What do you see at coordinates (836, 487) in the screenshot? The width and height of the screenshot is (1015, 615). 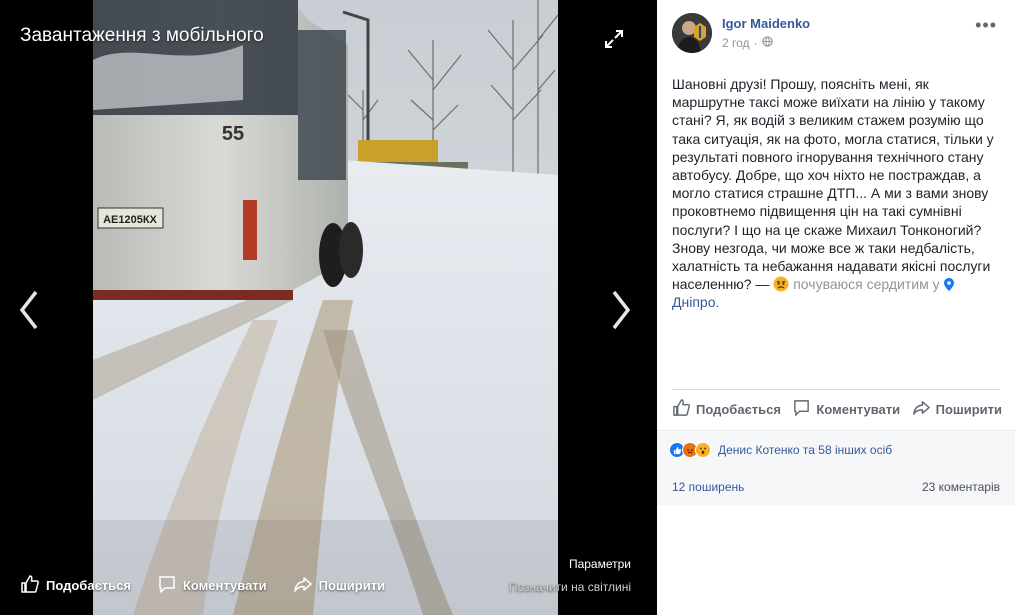 I see `engagement-counts: 12 поширень 23 коментарів` at bounding box center [836, 487].